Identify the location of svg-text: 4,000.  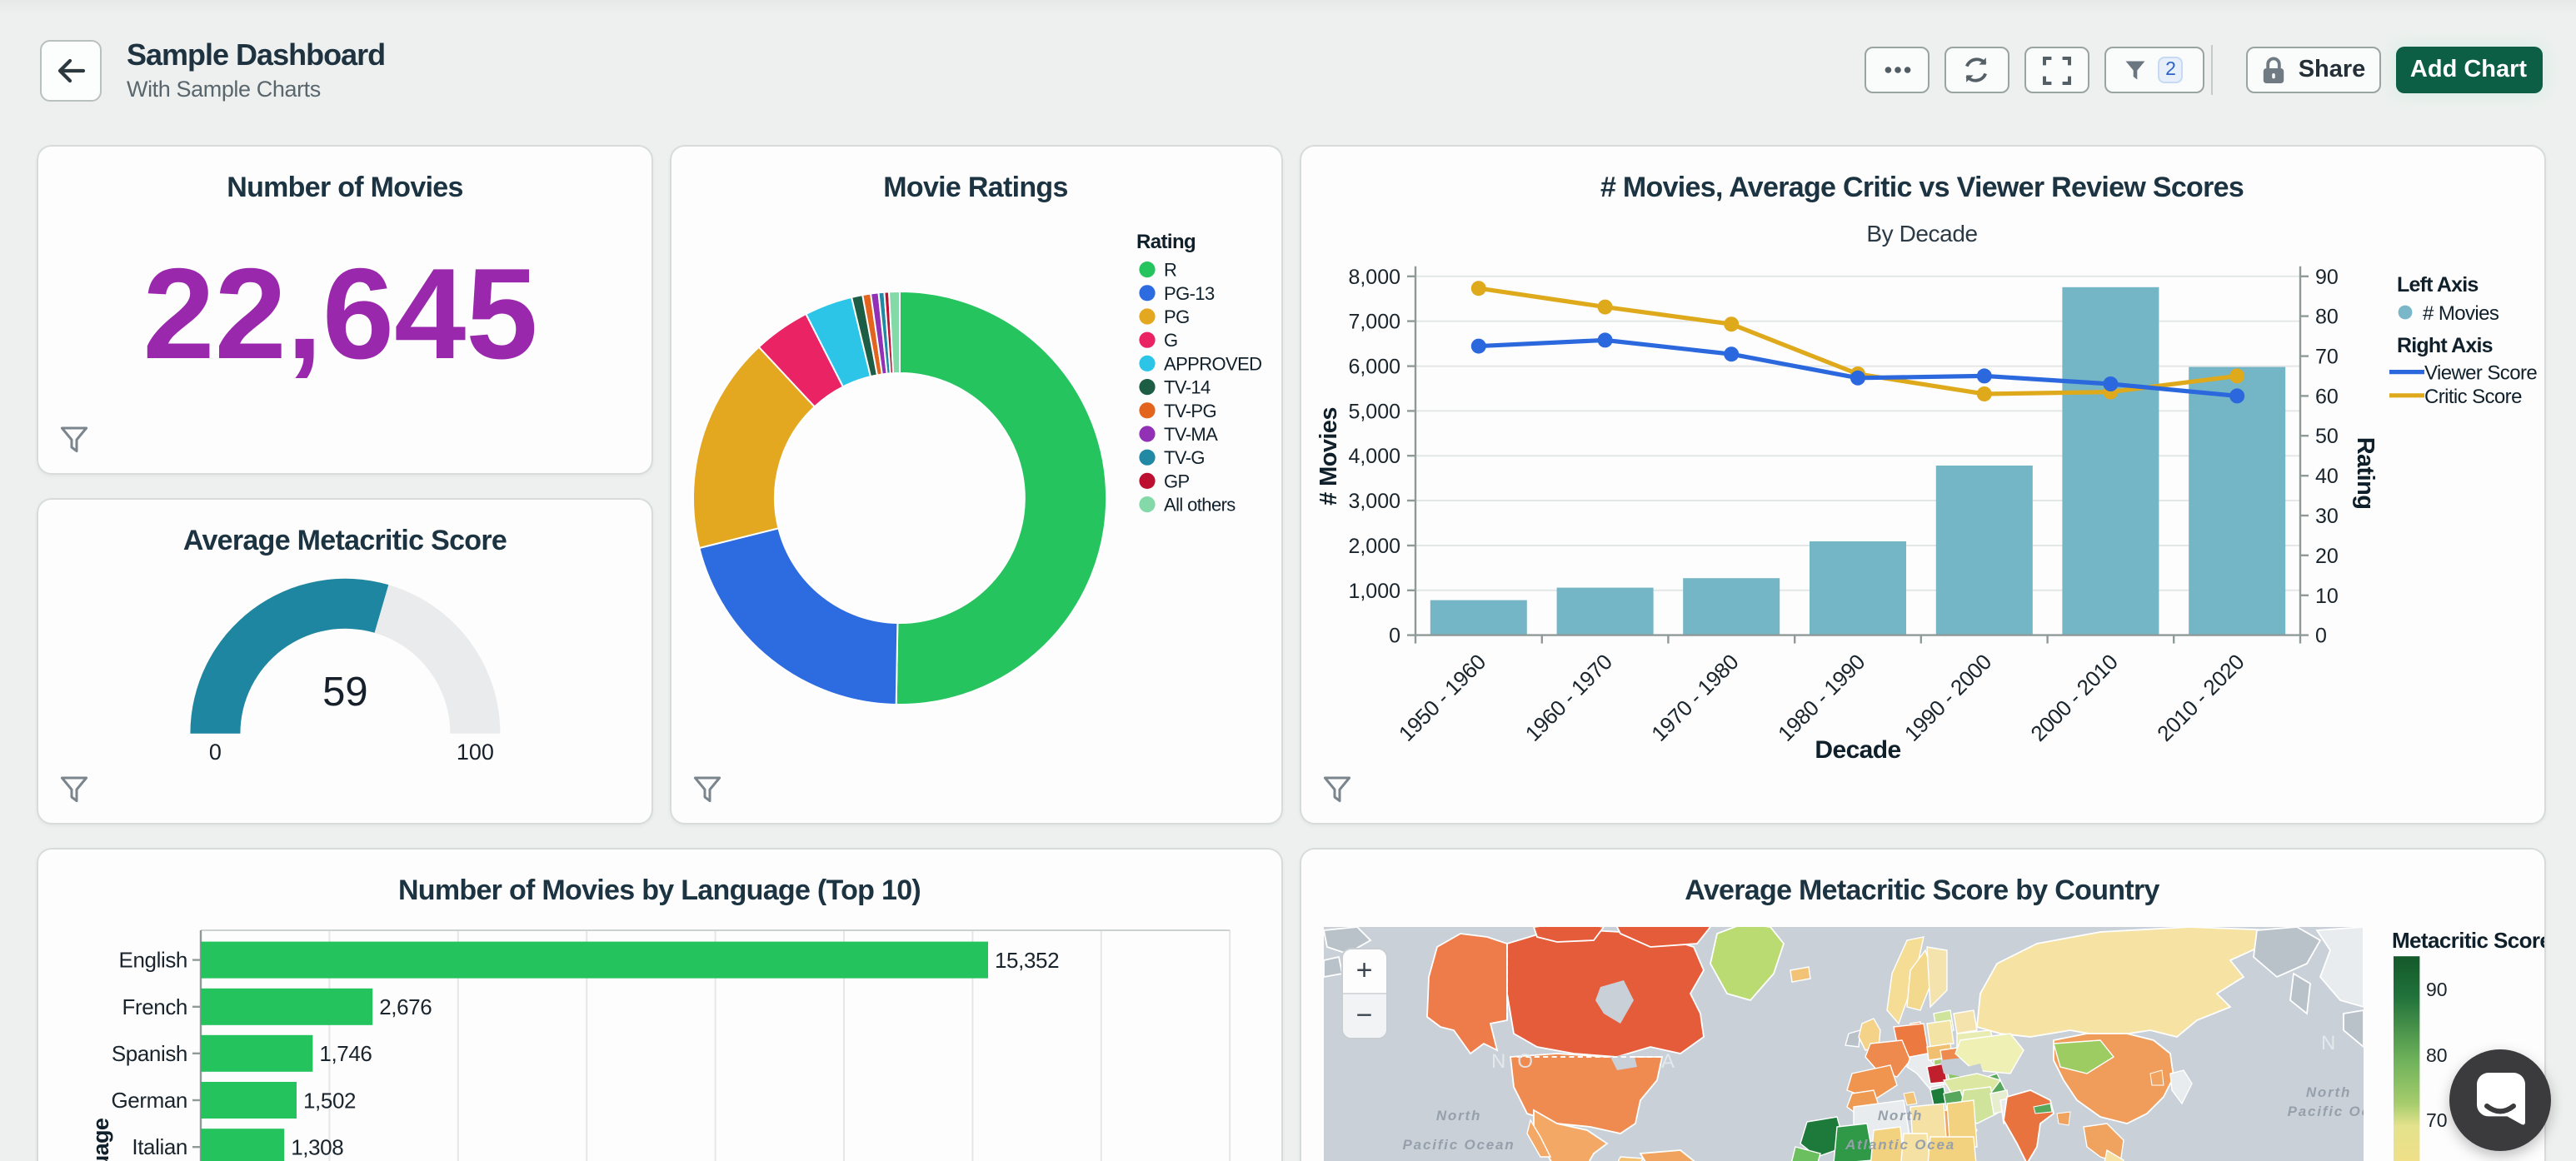
(1373, 456).